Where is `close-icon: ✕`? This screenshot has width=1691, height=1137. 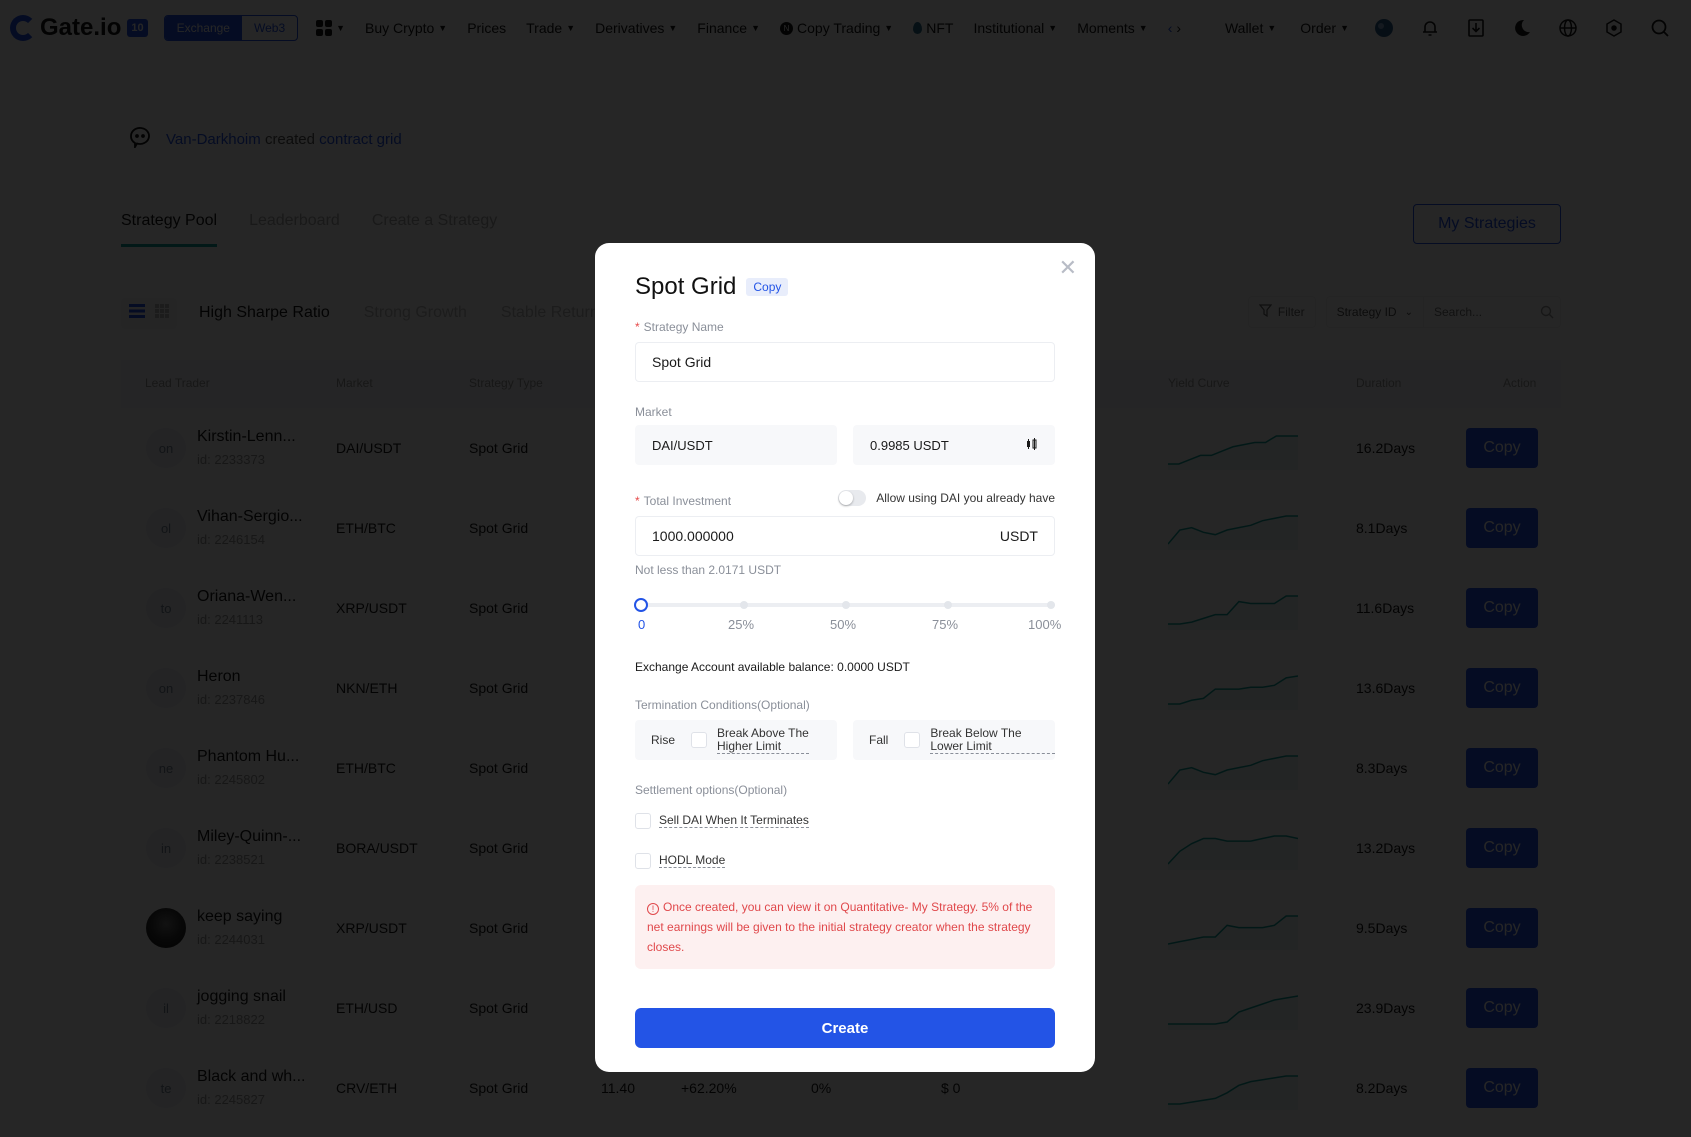 close-icon: ✕ is located at coordinates (1068, 268).